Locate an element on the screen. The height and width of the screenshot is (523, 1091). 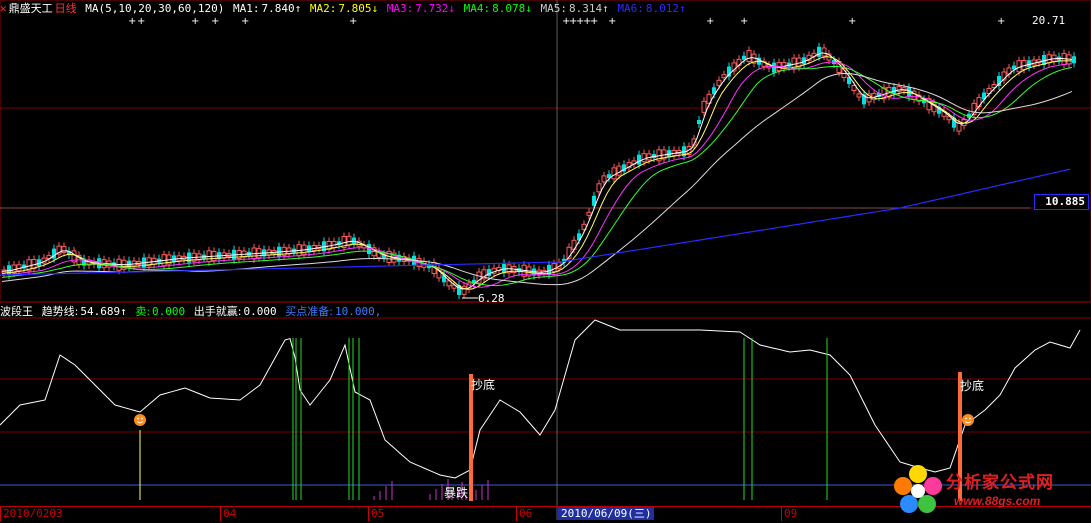
time-tick: 2010/0203 is located at coordinates (31, 514).